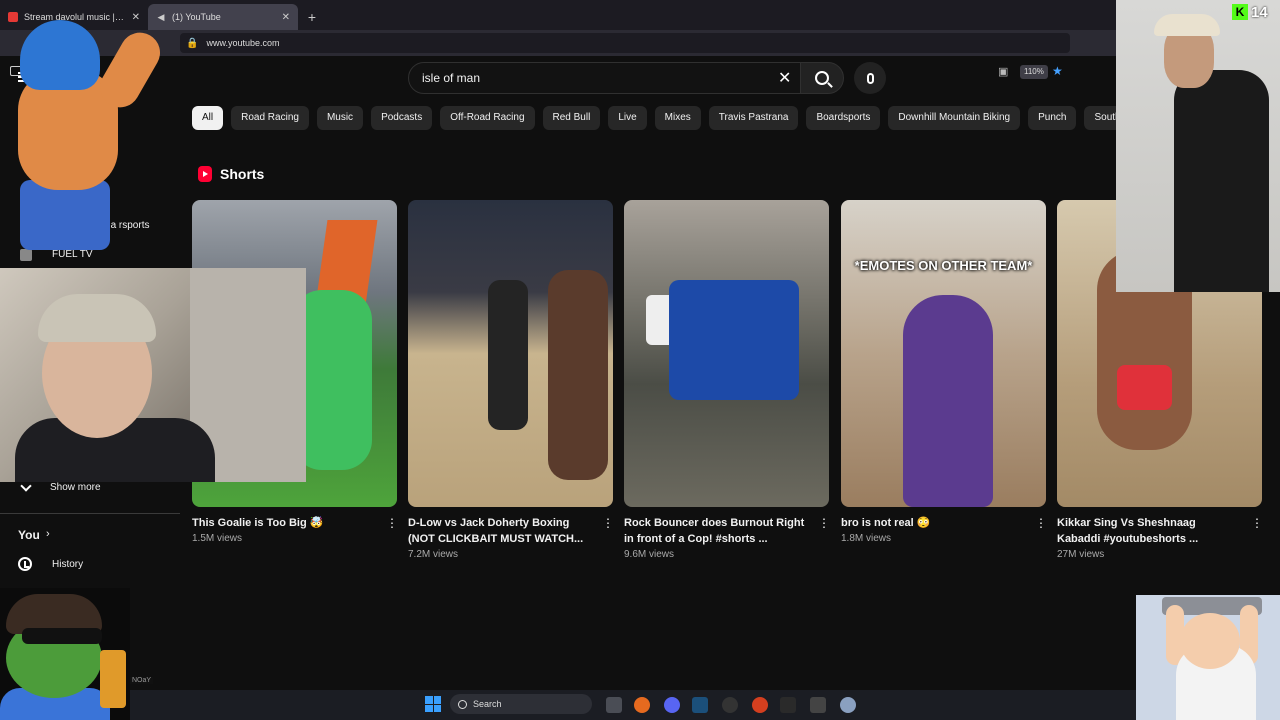 The width and height of the screenshot is (1280, 720). Describe the element at coordinates (283, 523) in the screenshot. I see `short-title: This Goalie is Too Big 🤯` at that location.